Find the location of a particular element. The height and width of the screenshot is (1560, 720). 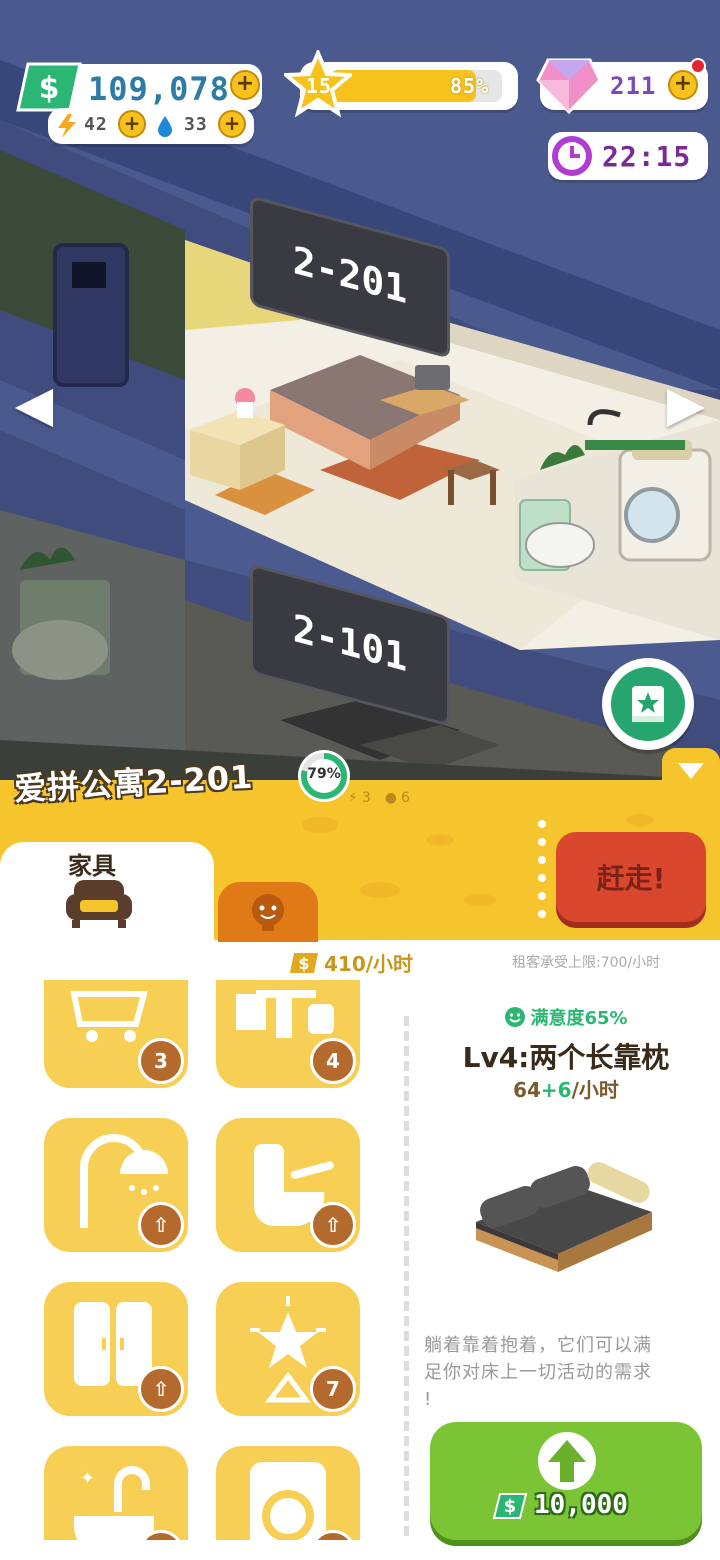

furniture-tile-faucet: ✦ ⇧ is located at coordinates (116, 1493).